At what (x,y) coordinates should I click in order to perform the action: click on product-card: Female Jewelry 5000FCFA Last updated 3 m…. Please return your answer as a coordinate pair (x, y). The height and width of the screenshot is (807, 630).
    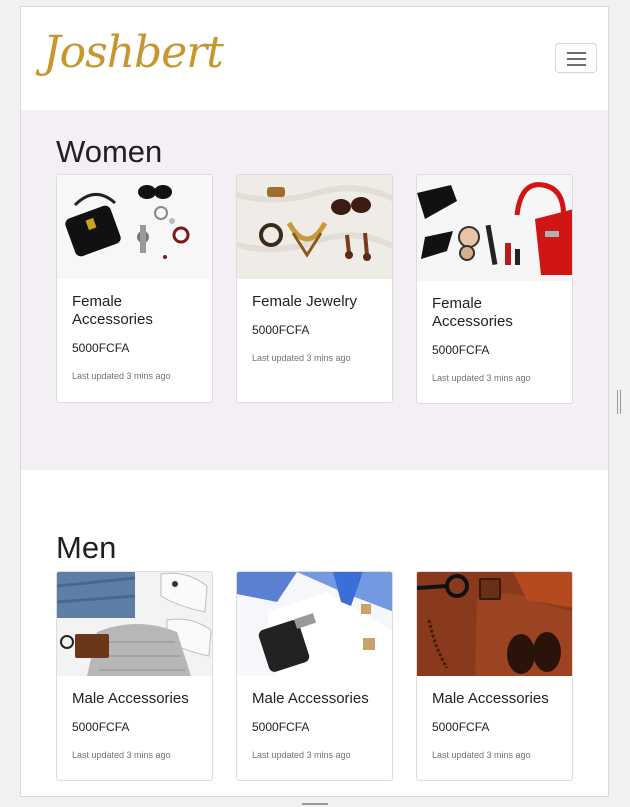
    Looking at the image, I should click on (314, 288).